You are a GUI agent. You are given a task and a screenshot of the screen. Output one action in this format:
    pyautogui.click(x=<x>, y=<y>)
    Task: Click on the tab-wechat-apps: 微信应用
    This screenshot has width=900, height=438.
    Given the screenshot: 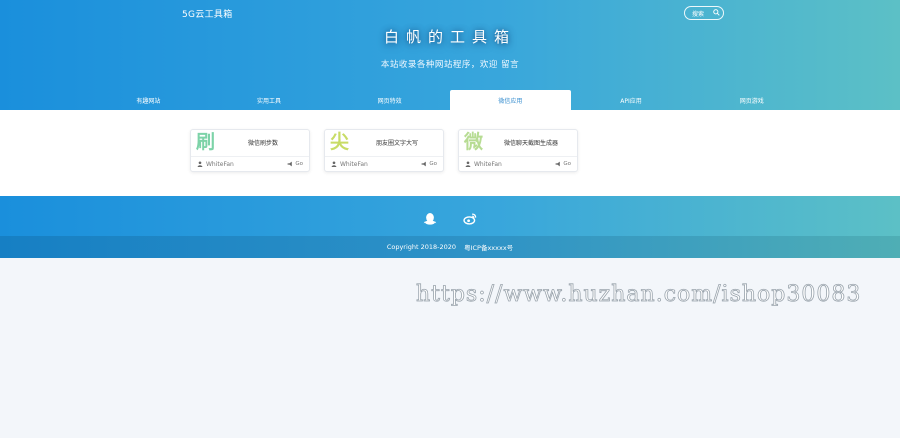 What is the action you would take?
    pyautogui.click(x=510, y=100)
    